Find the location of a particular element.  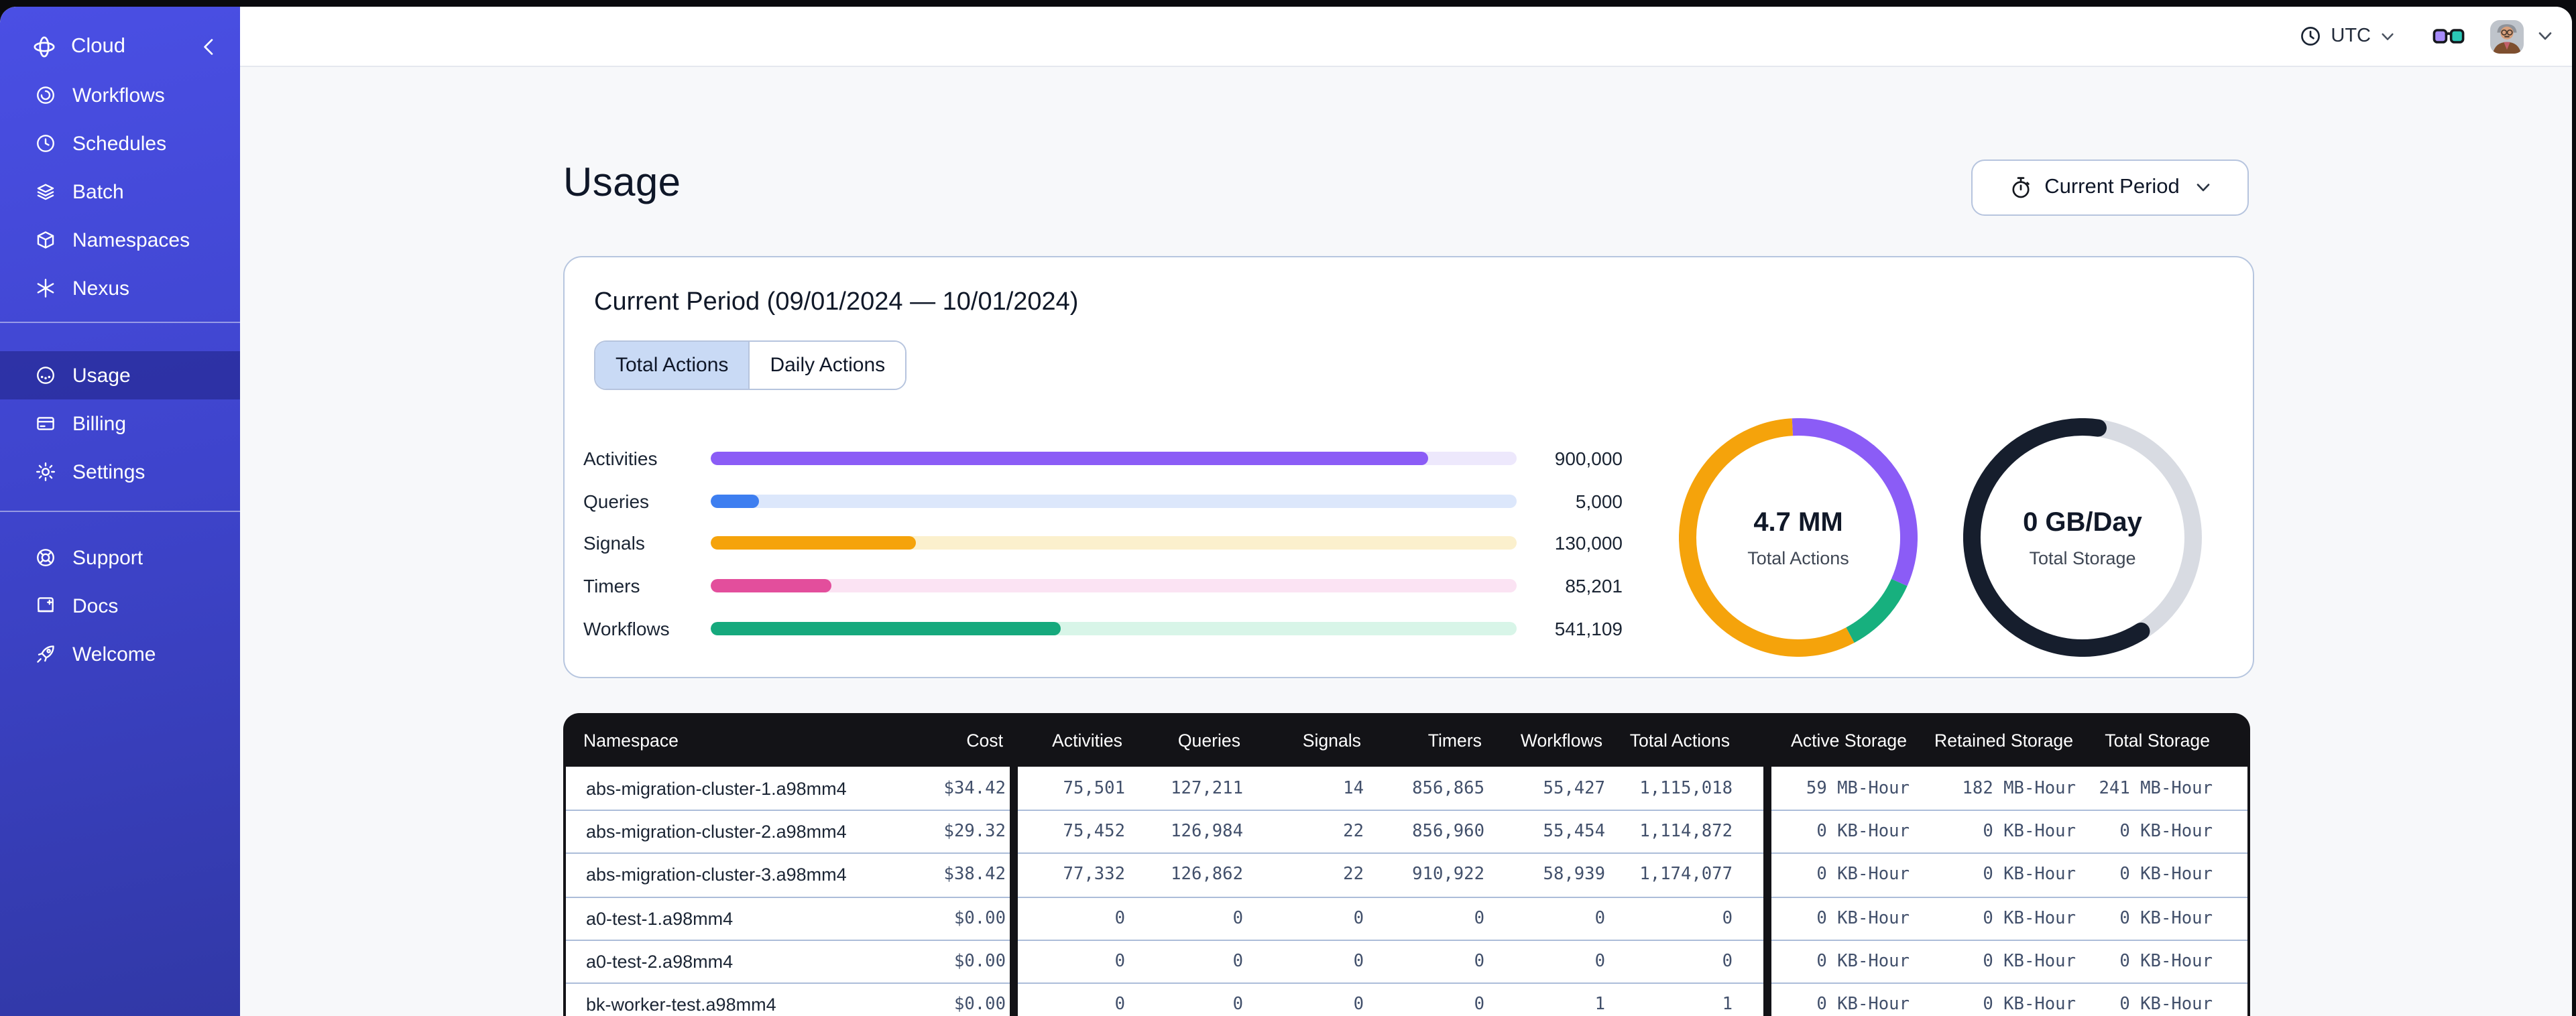

namespace-link: abs-migration-cluster-3.a98mm4 is located at coordinates (716, 875).